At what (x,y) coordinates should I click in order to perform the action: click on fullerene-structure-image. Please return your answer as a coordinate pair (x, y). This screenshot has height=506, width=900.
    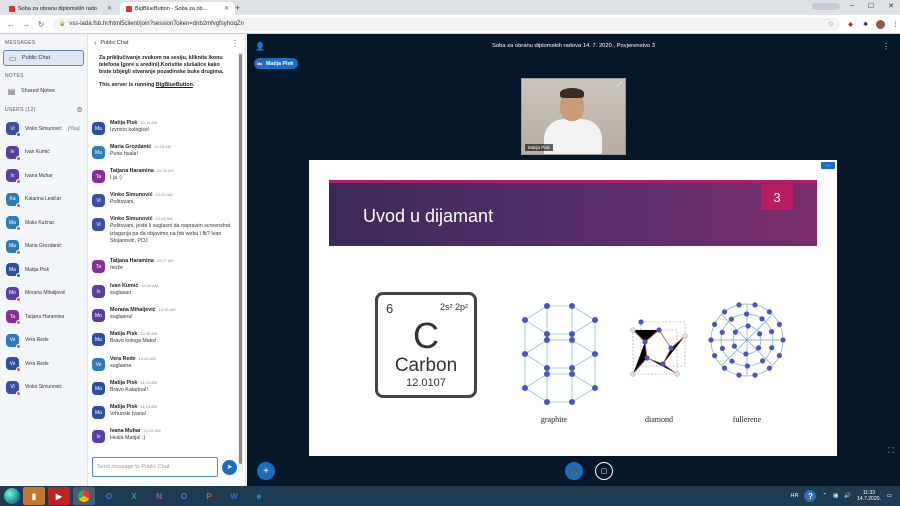
    Looking at the image, I should click on (747, 340).